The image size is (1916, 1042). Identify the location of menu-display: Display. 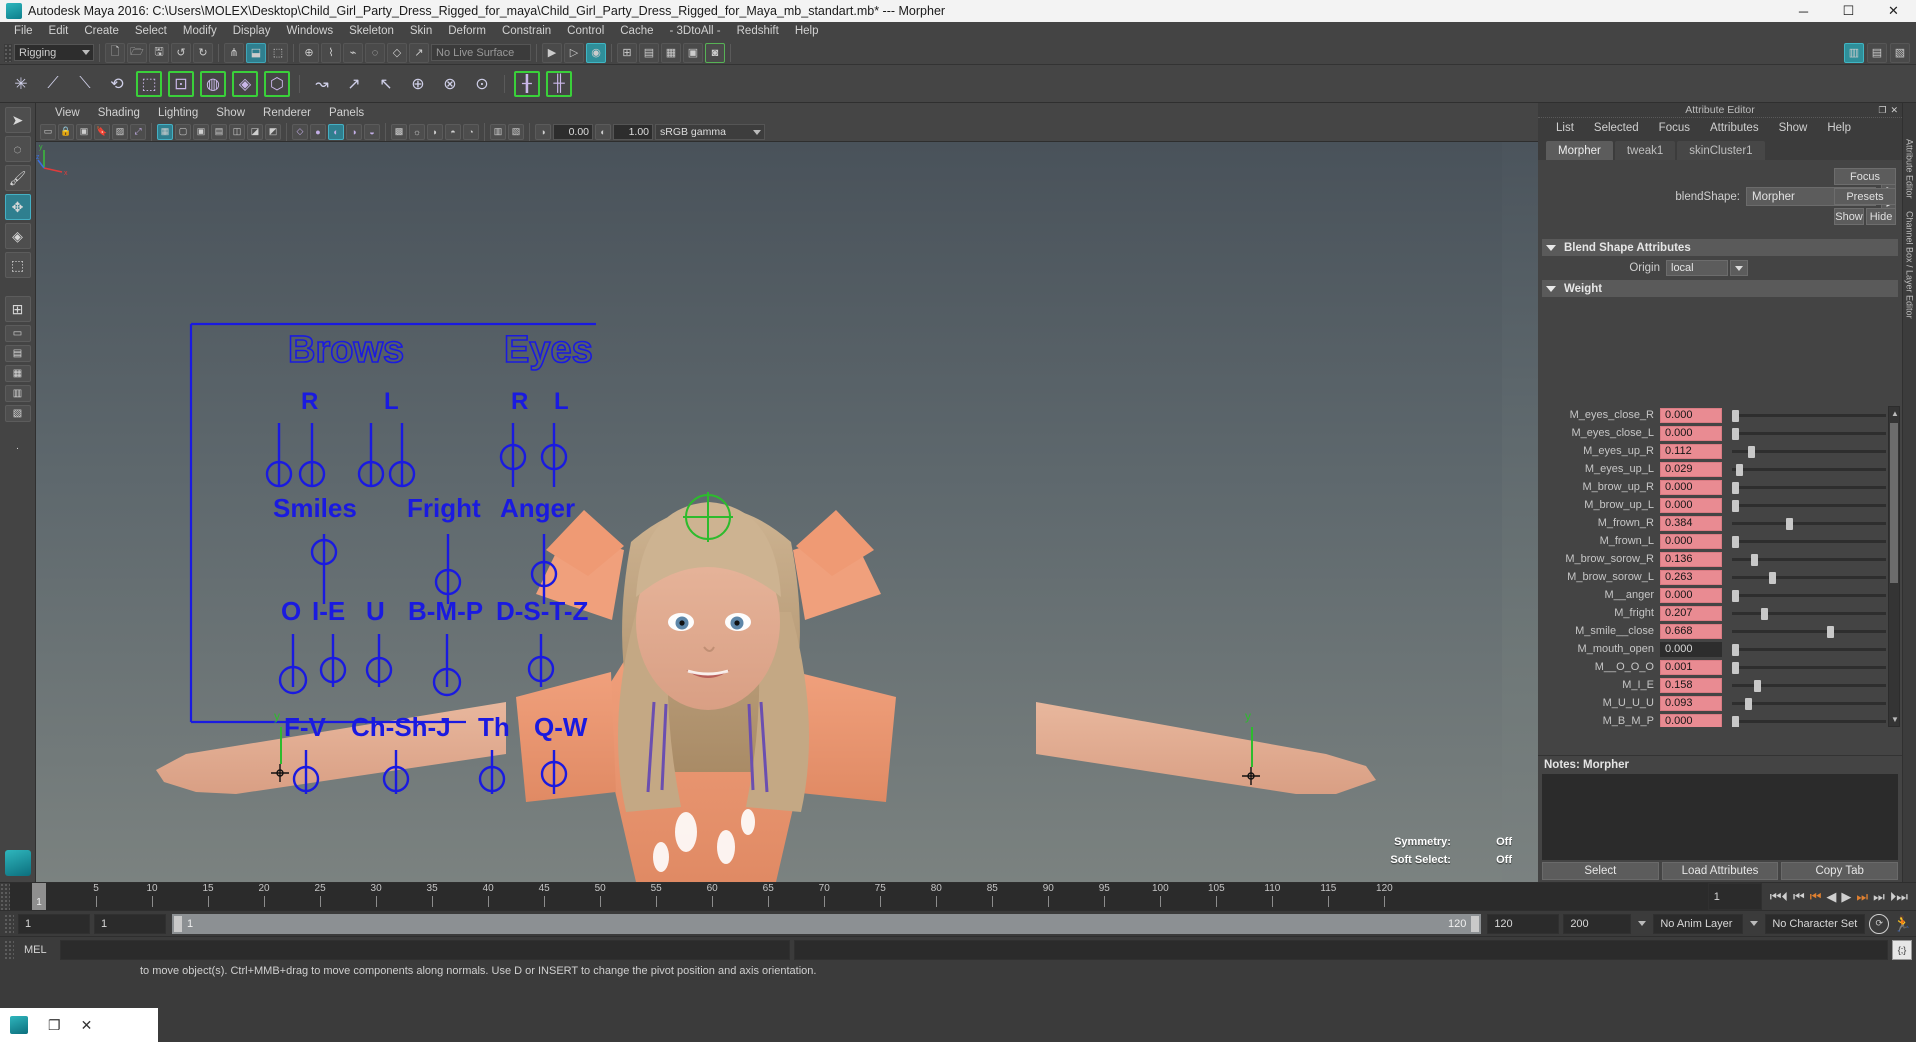
(252, 31).